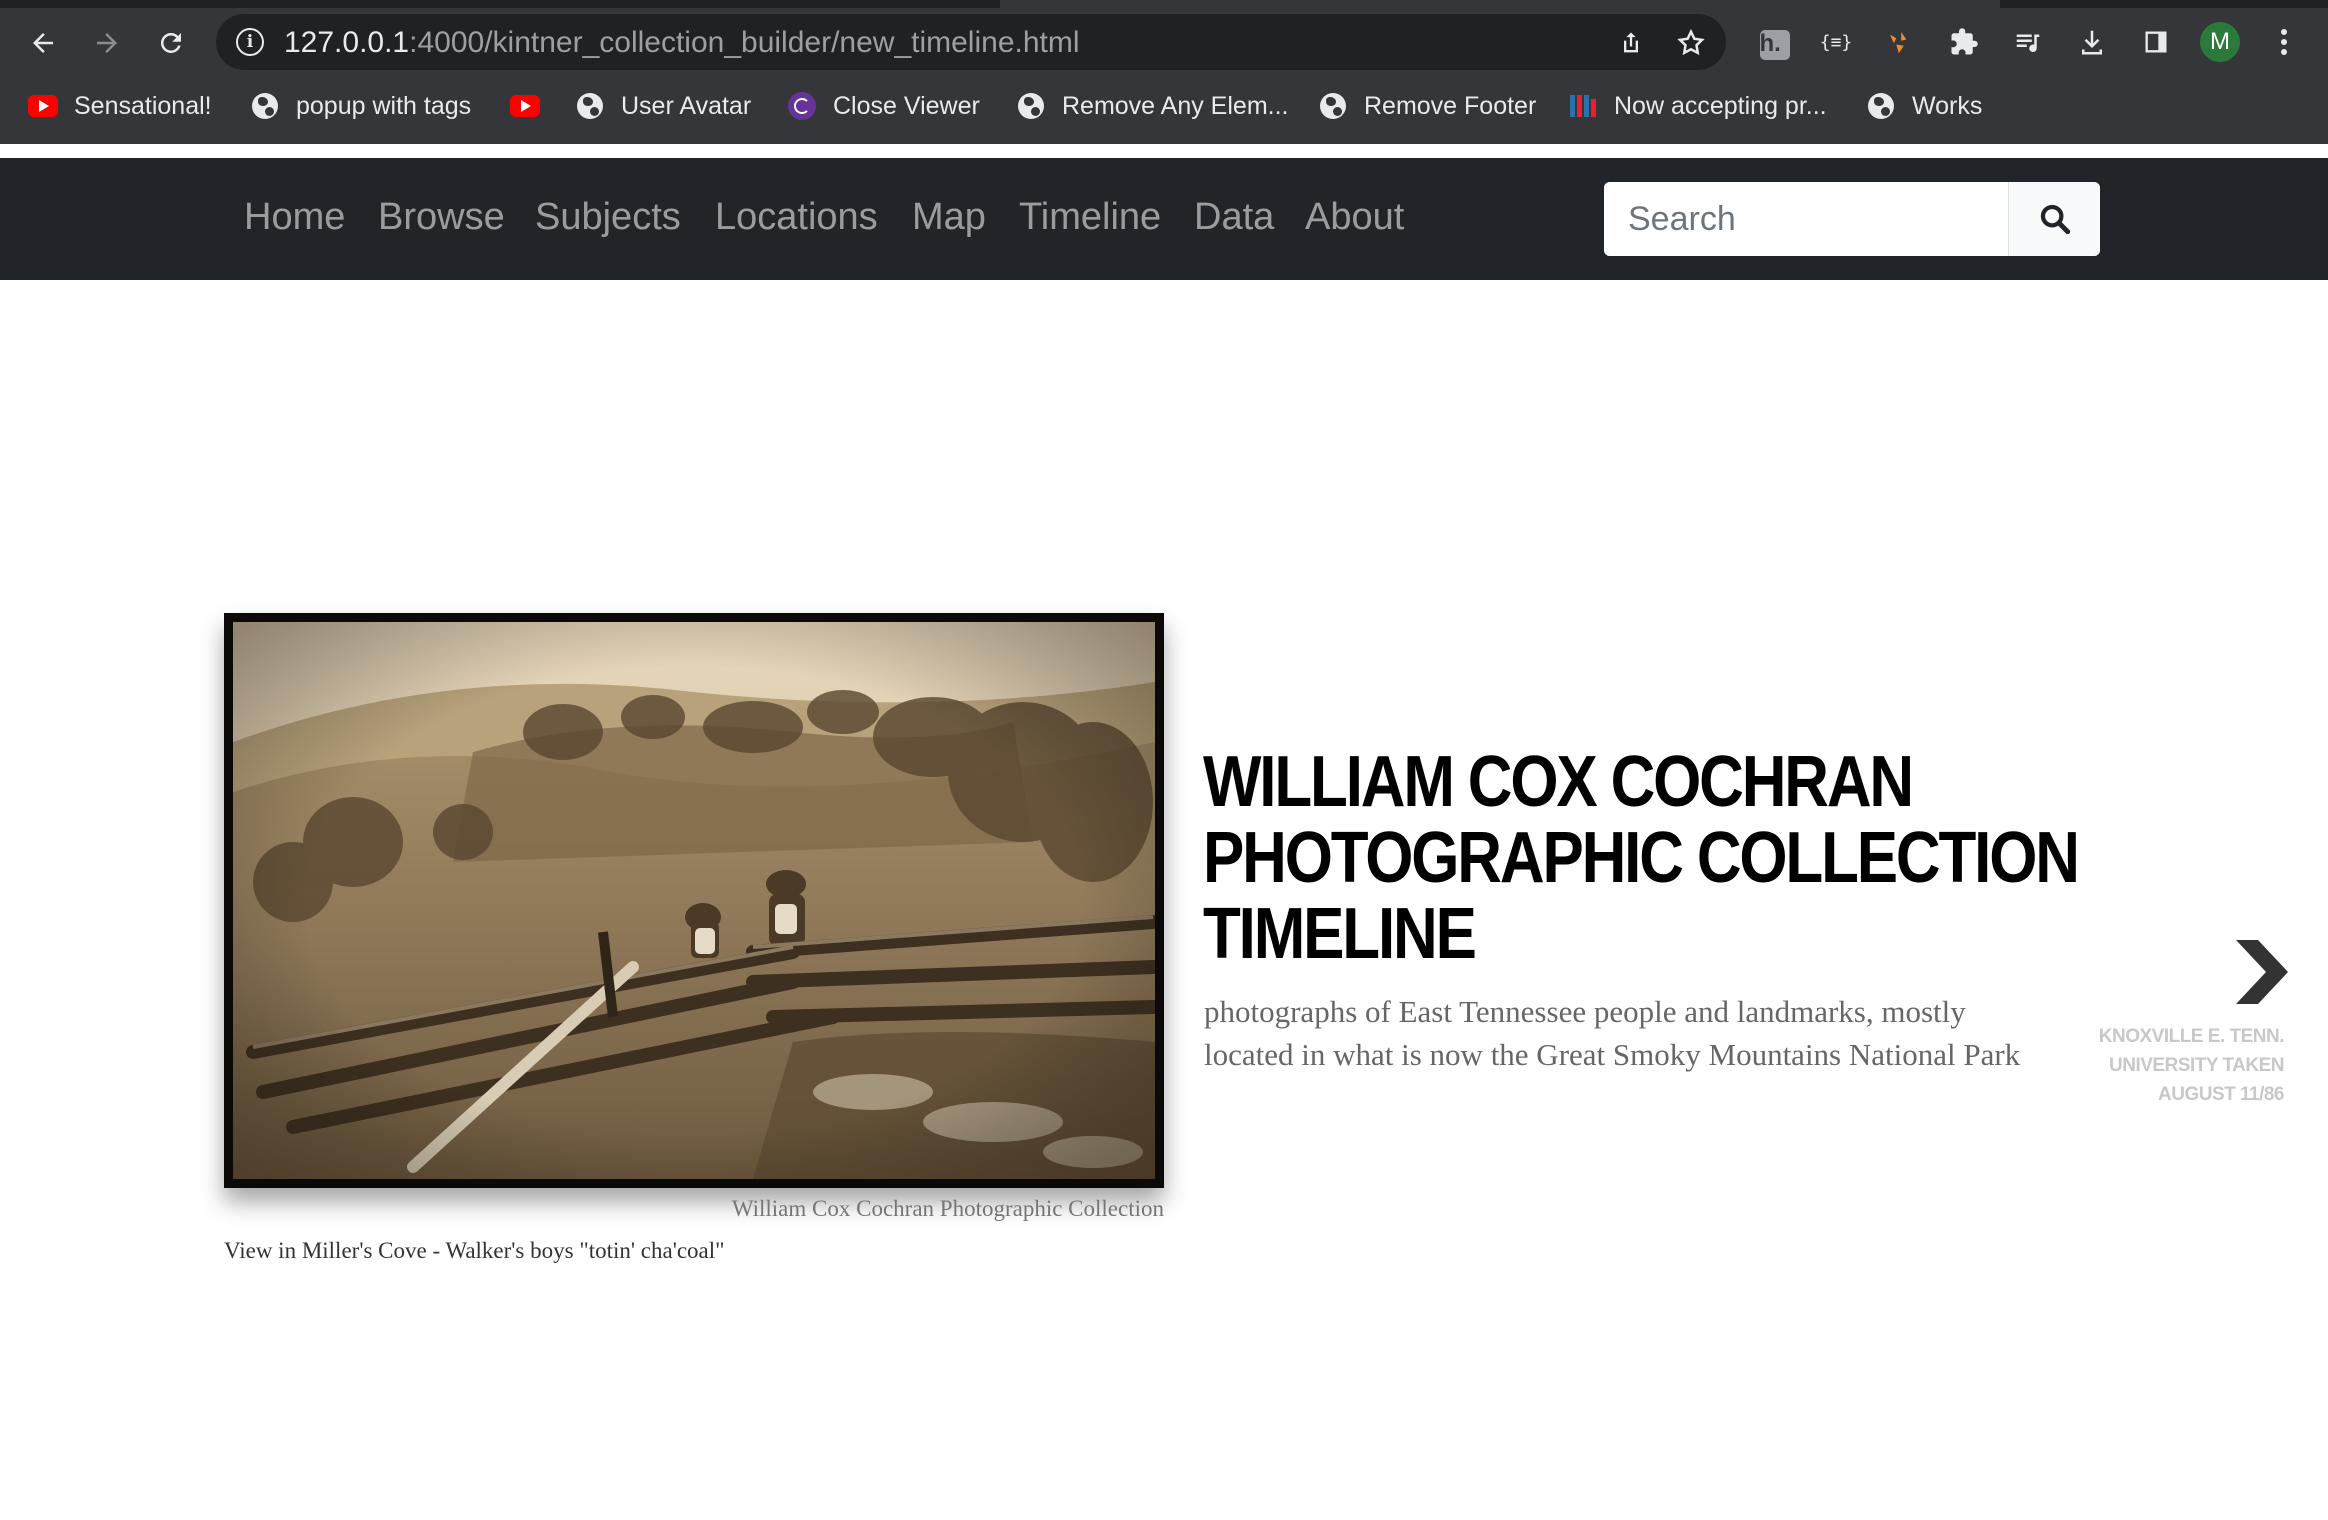 The image size is (2328, 1520). Describe the element at coordinates (802, 106) in the screenshot. I see `gatsby-icon` at that location.